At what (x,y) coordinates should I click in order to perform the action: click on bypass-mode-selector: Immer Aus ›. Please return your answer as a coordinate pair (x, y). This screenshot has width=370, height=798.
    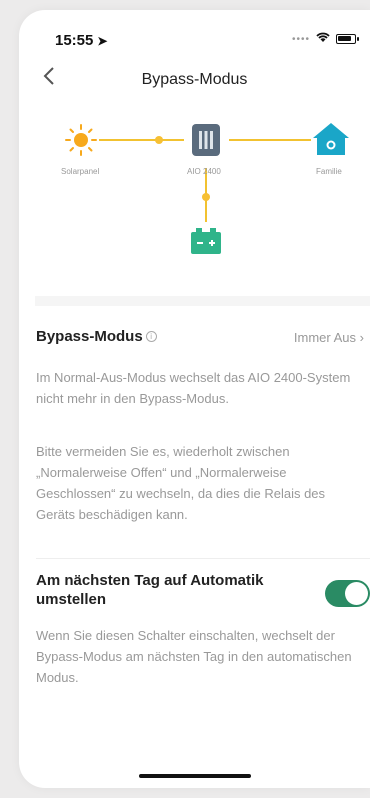
    Looking at the image, I should click on (329, 337).